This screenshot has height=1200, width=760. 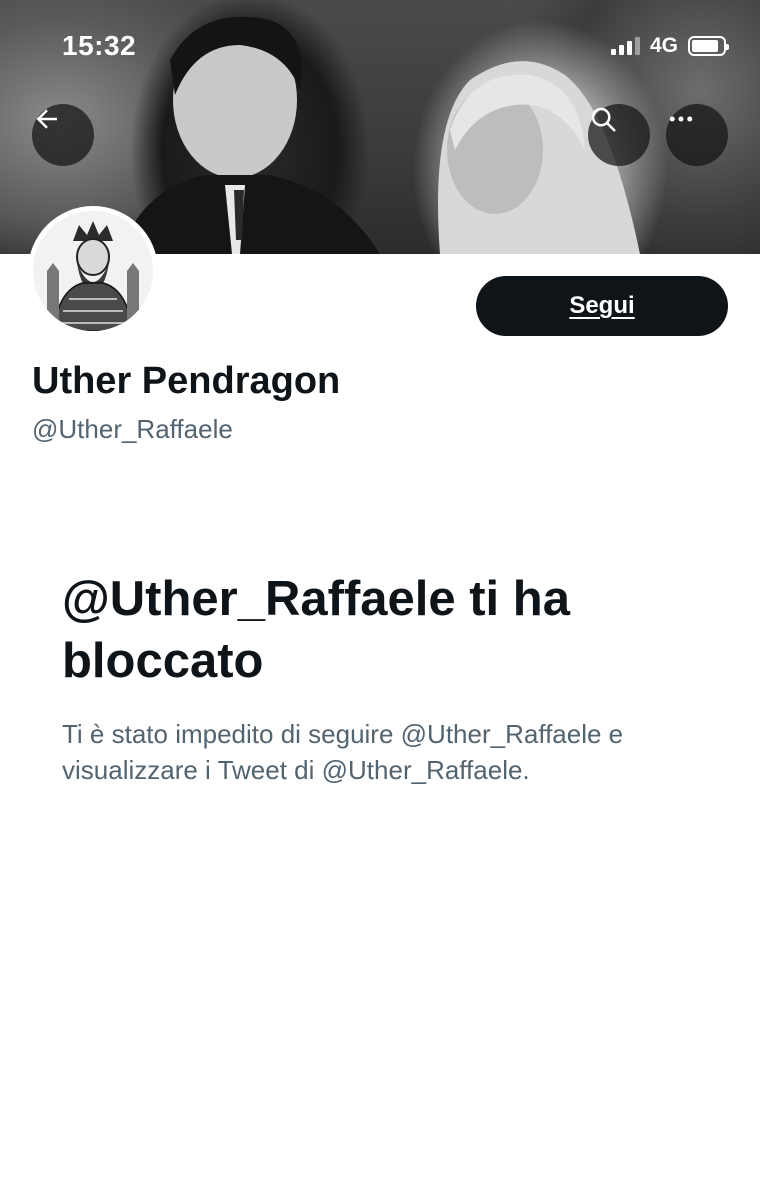 I want to click on network-type: 4G, so click(x=663, y=45).